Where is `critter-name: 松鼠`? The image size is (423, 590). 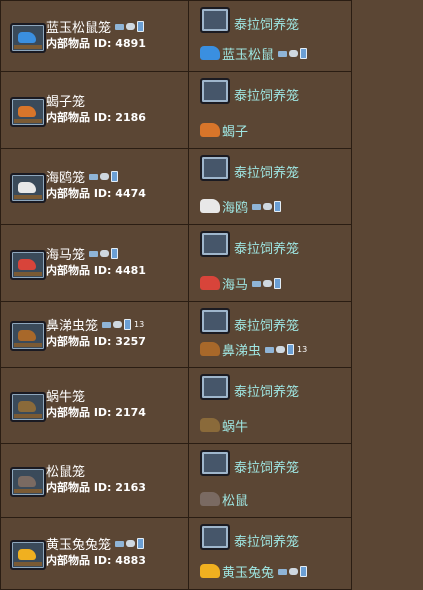
critter-name: 松鼠 is located at coordinates (235, 499).